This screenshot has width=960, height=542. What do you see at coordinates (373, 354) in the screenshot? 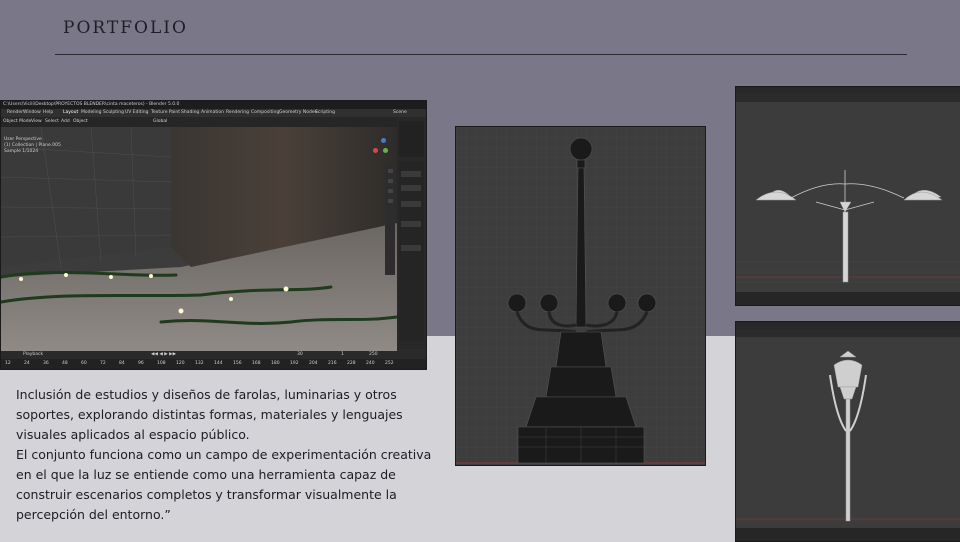
I see `end-frame: 250` at bounding box center [373, 354].